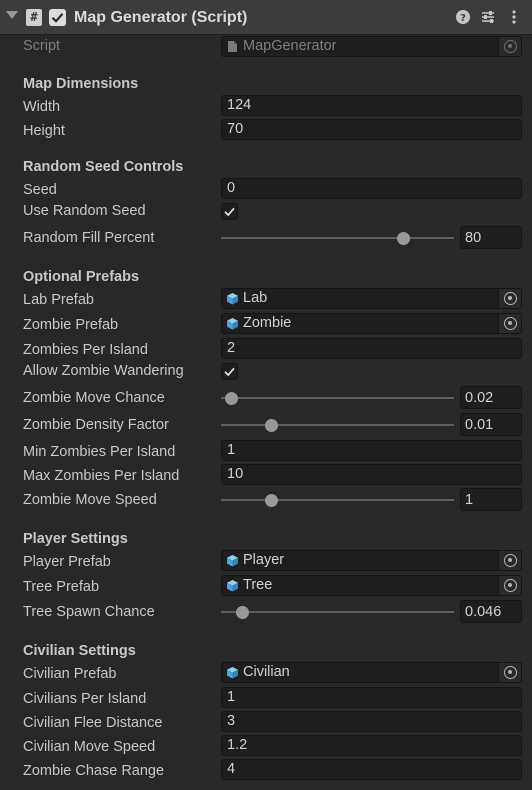 This screenshot has width=532, height=790. Describe the element at coordinates (491, 237) in the screenshot. I see `random-fill-percent-field: 80` at that location.